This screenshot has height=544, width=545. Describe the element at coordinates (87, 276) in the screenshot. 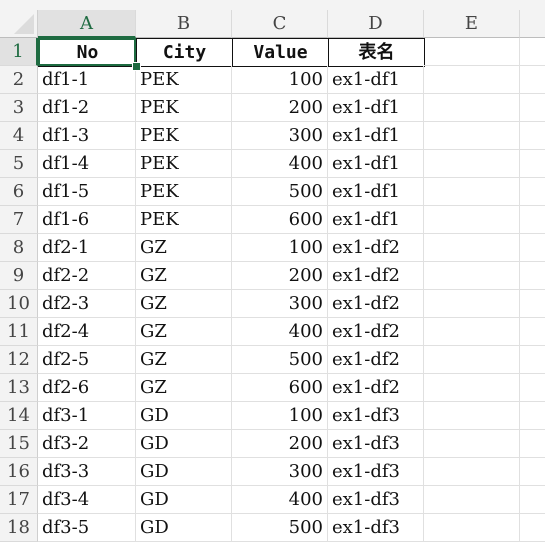

I see `table-cell: df2-2` at that location.